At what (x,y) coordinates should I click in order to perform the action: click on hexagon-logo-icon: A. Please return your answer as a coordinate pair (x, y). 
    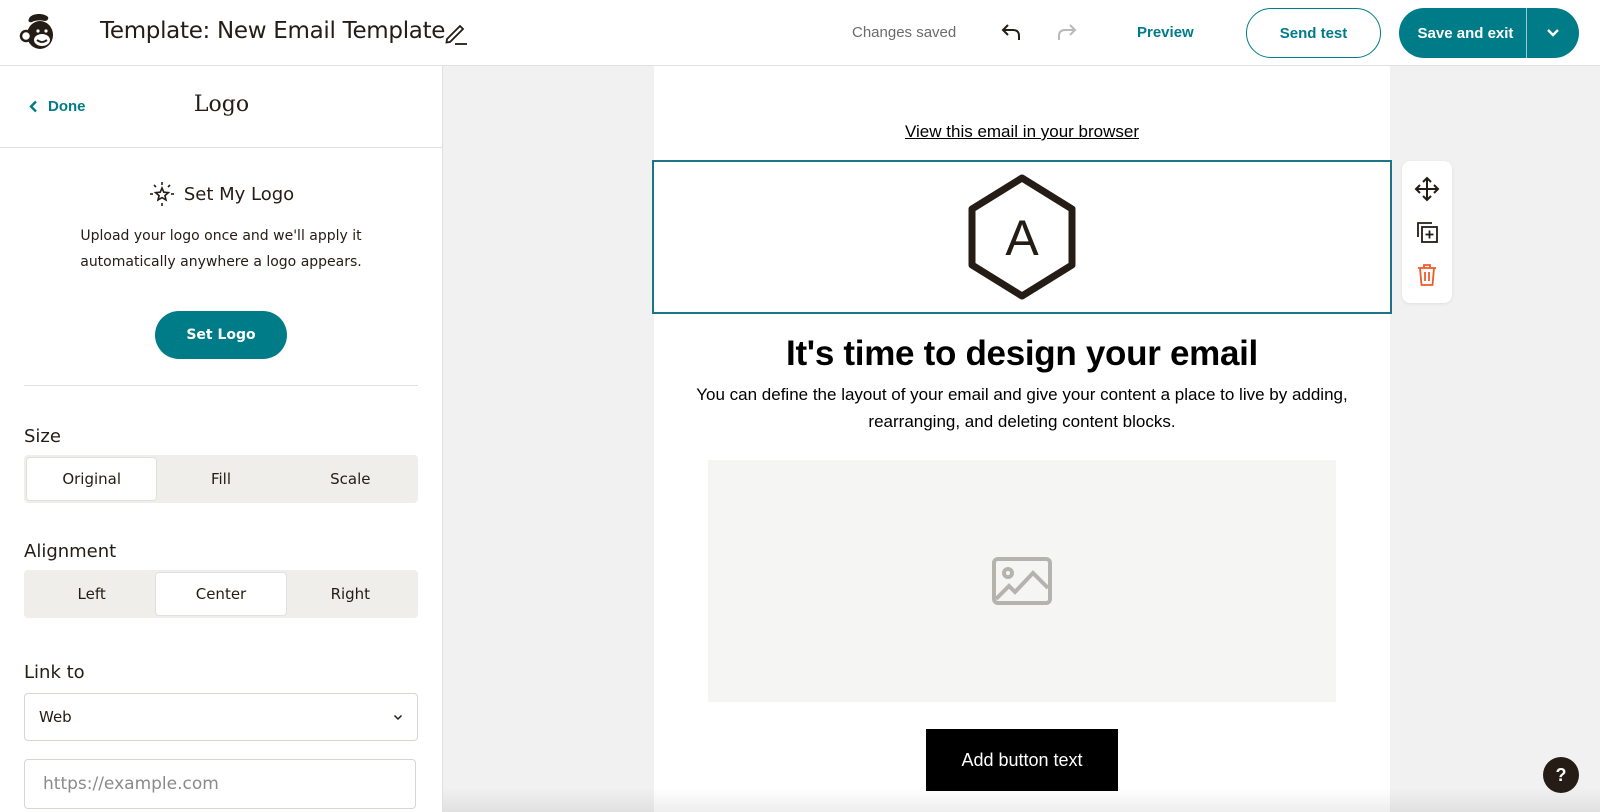
    Looking at the image, I should click on (1022, 237).